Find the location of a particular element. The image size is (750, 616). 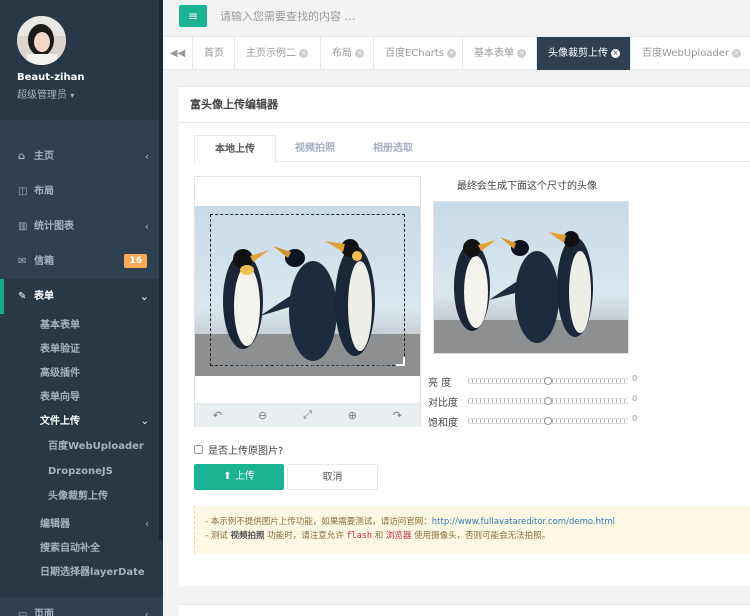

upload-original-checkbox is located at coordinates (198, 449).